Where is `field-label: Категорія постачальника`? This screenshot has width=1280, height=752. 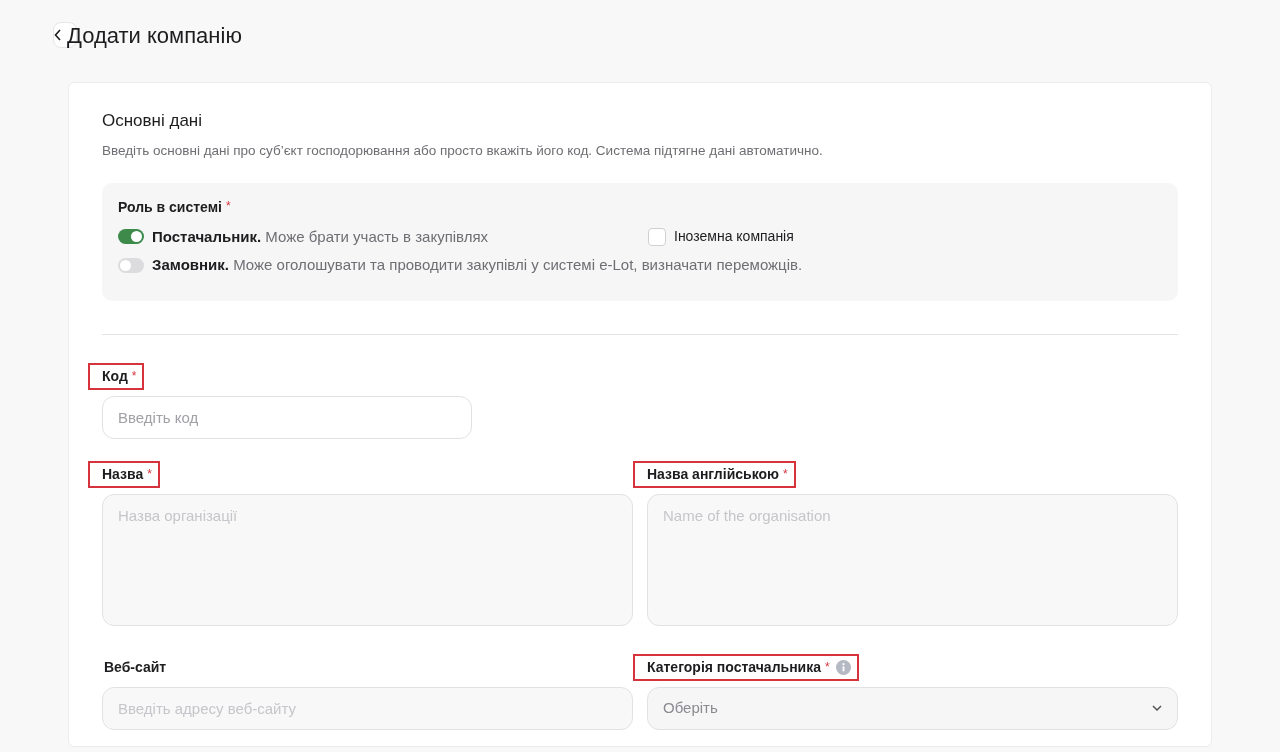 field-label: Категорія постачальника is located at coordinates (734, 667).